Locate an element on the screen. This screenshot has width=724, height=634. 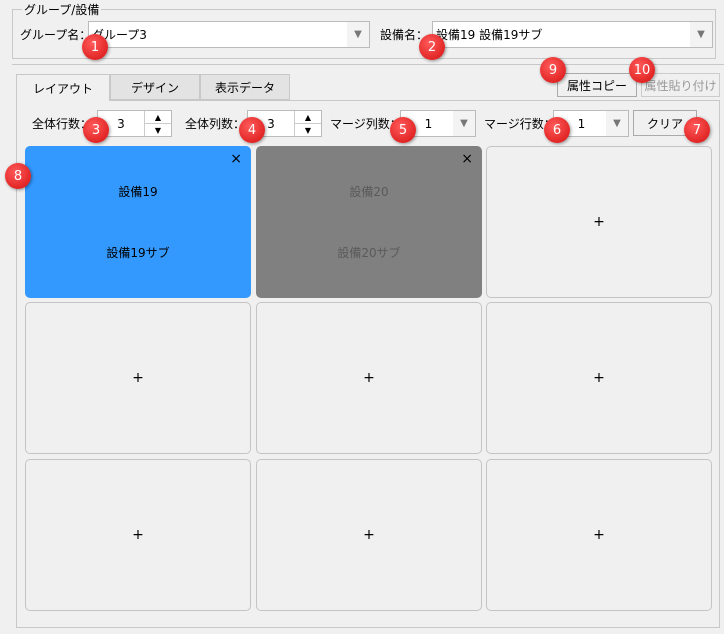
copy-attributes-button: 属性コピー is located at coordinates (597, 85).